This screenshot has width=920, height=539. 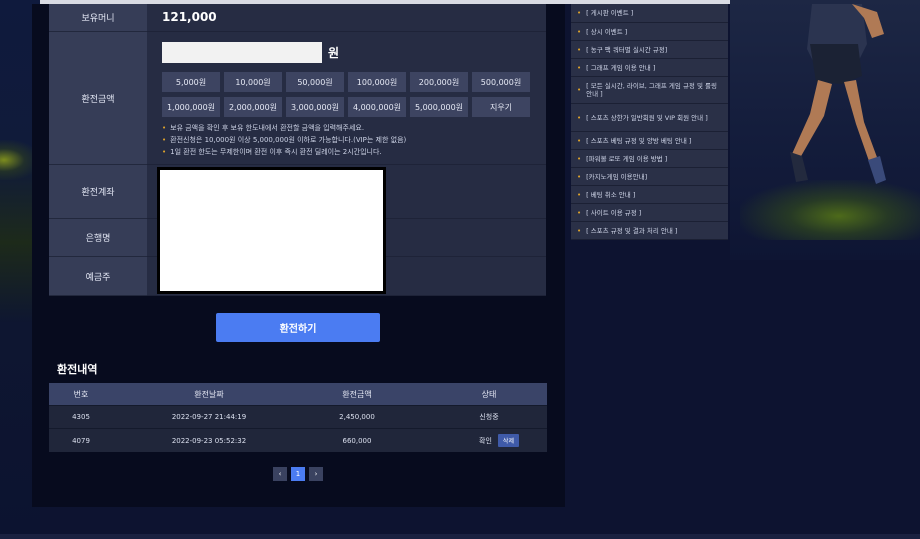 I want to click on clear-button: 지우기, so click(x=501, y=107).